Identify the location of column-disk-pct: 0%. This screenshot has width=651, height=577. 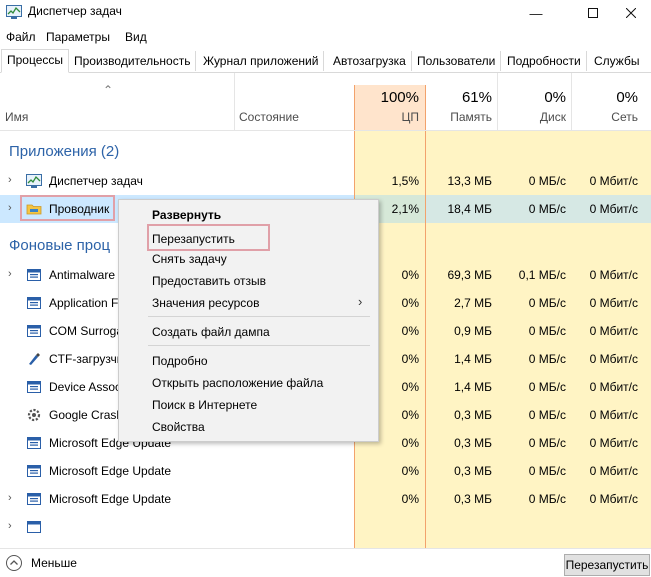
(532, 97).